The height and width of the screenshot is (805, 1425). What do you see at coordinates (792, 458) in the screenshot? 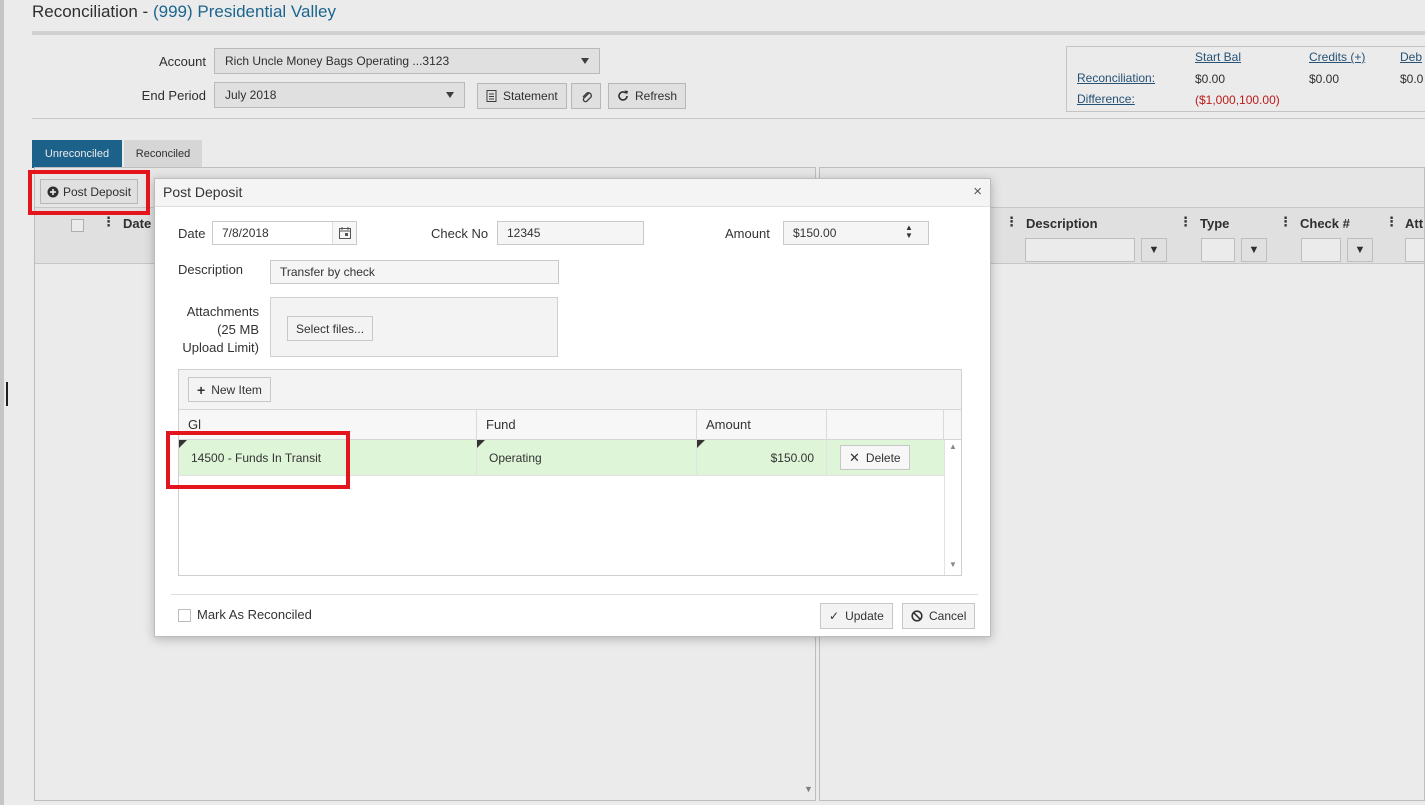
I see `amount-cell-value: $150.00` at bounding box center [792, 458].